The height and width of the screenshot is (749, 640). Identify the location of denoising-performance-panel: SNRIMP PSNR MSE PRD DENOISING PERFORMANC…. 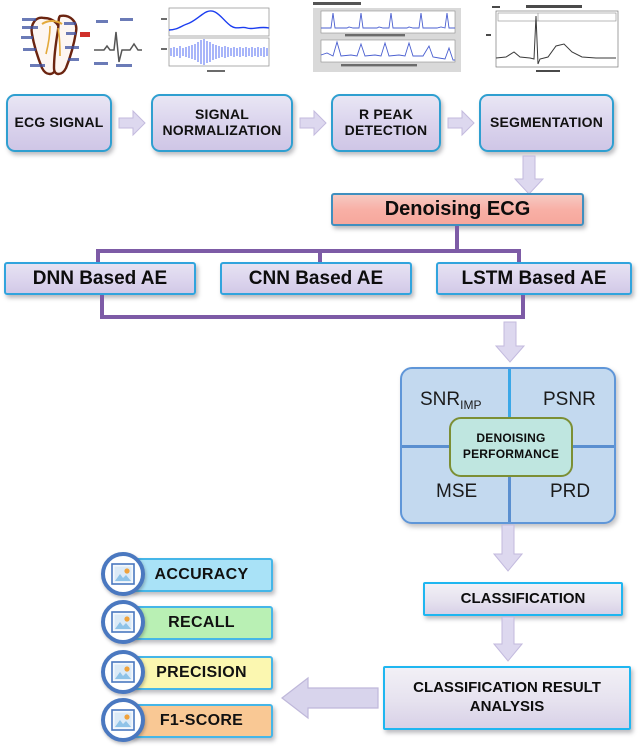
(508, 445).